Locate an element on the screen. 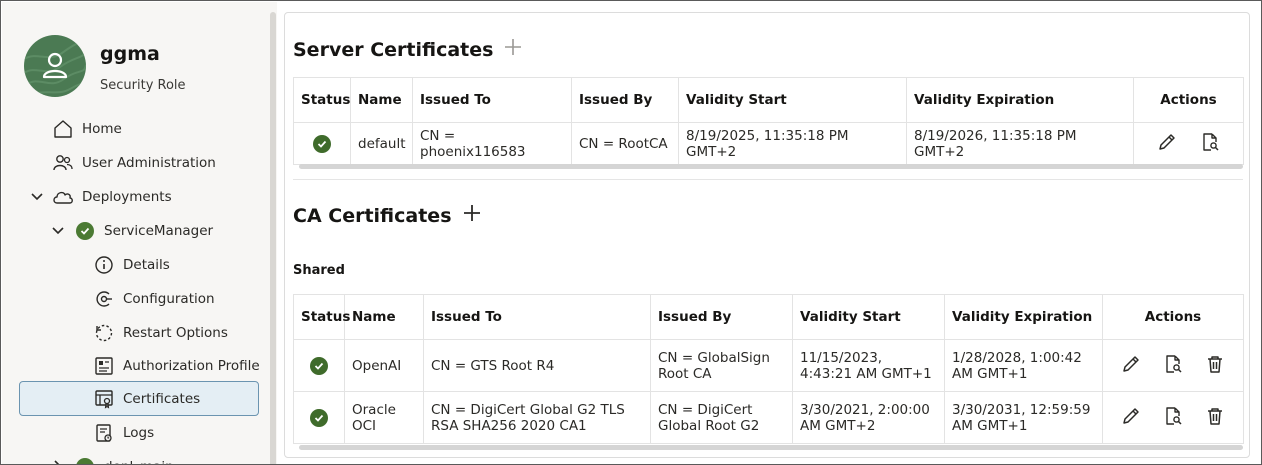  shared-subheading: Shared is located at coordinates (319, 270).